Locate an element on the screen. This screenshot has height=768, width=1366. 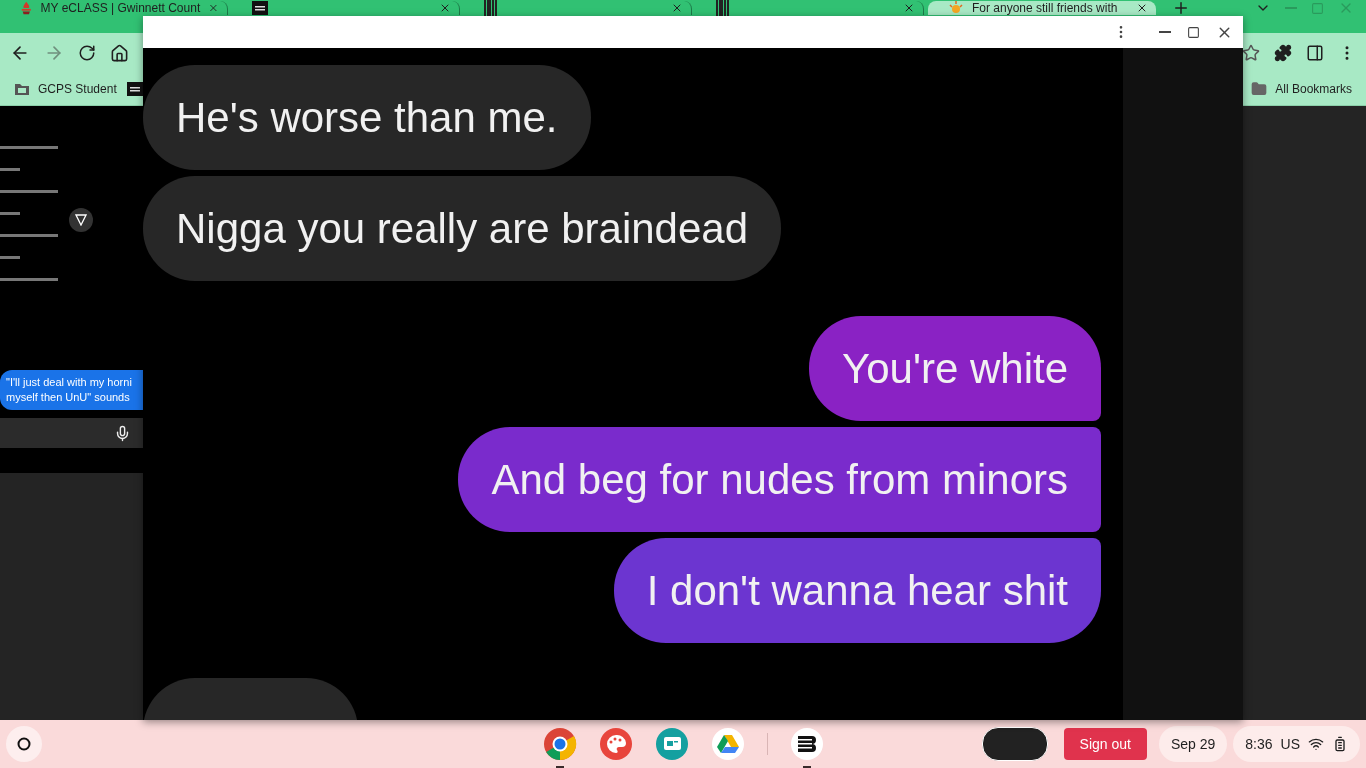
screenshot-thumbnails is located at coordinates (1014, 744).